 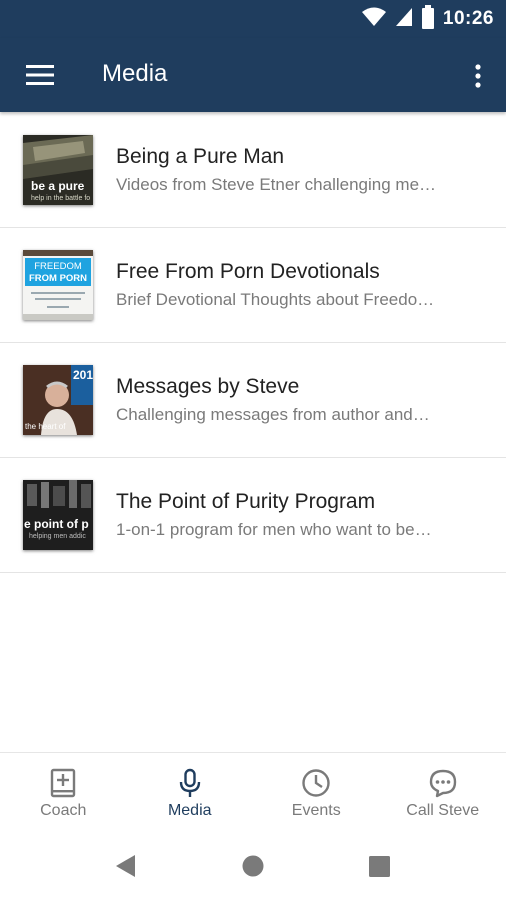 What do you see at coordinates (208, 386) in the screenshot?
I see `media-item-title: Messages by Steve` at bounding box center [208, 386].